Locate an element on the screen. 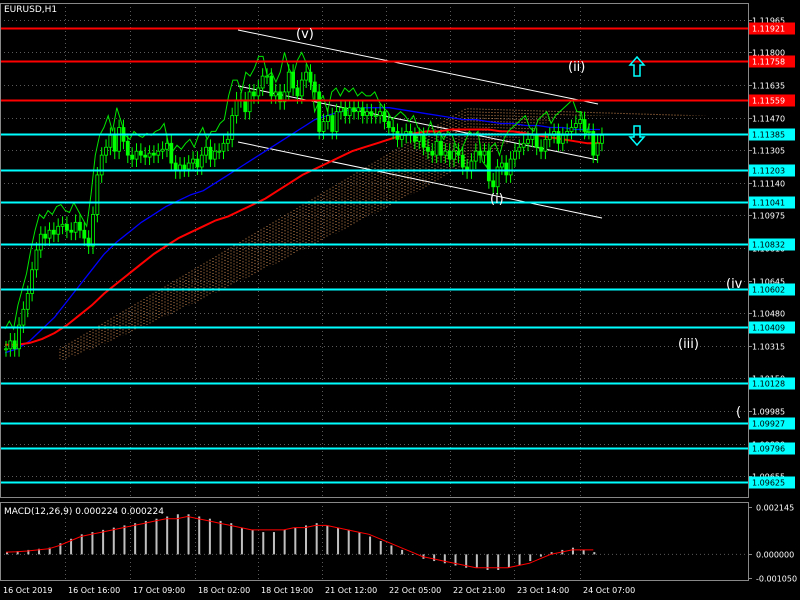 The width and height of the screenshot is (800, 600). x-tick-label: 22 Oct 05:00 is located at coordinates (415, 590).